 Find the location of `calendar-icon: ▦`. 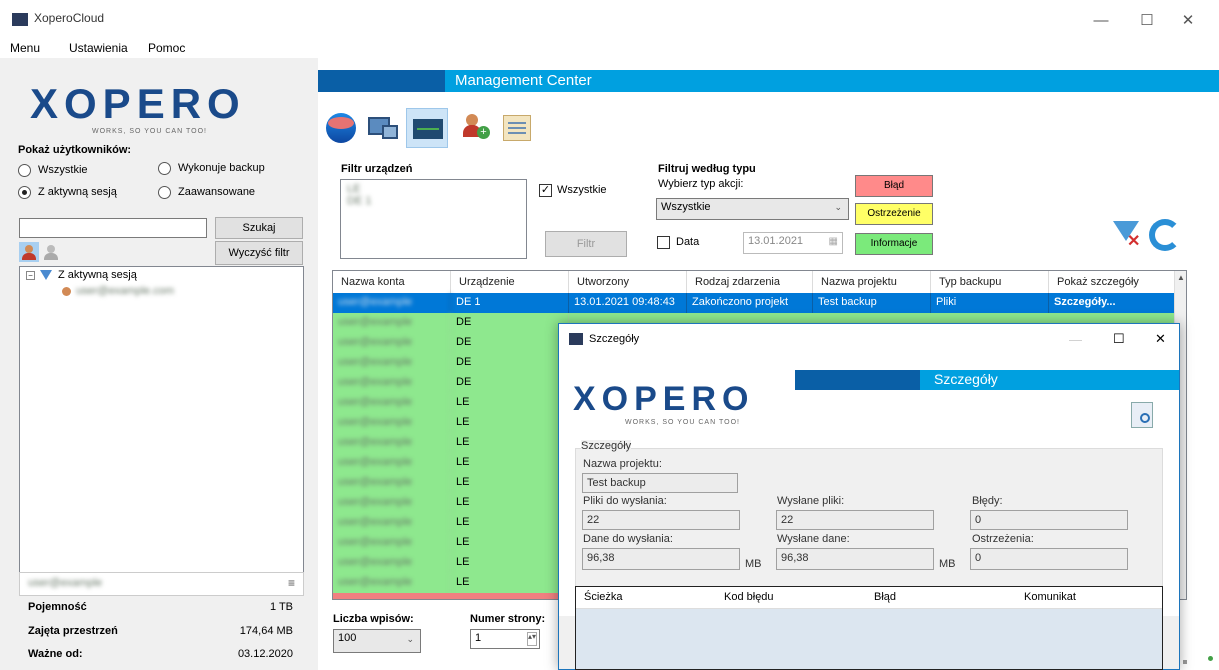

calendar-icon: ▦ is located at coordinates (833, 241).